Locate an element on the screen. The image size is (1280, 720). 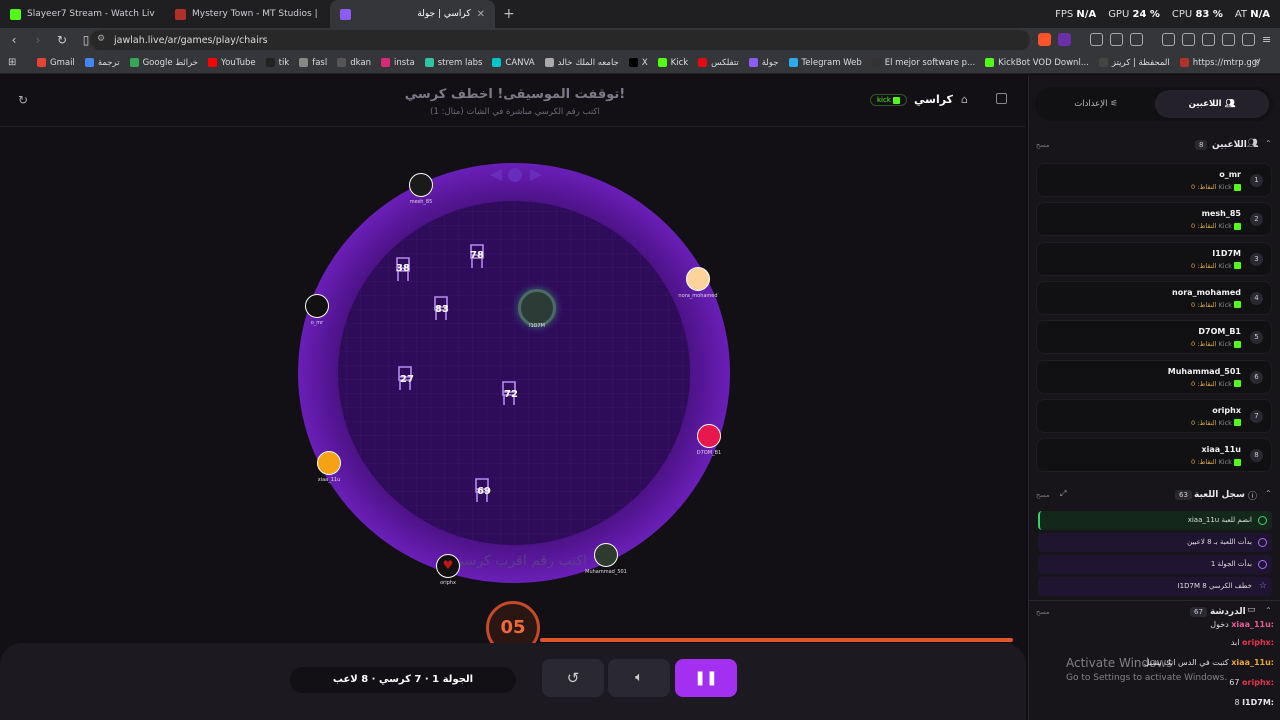
stat-extra: AT is located at coordinates (1241, 14).